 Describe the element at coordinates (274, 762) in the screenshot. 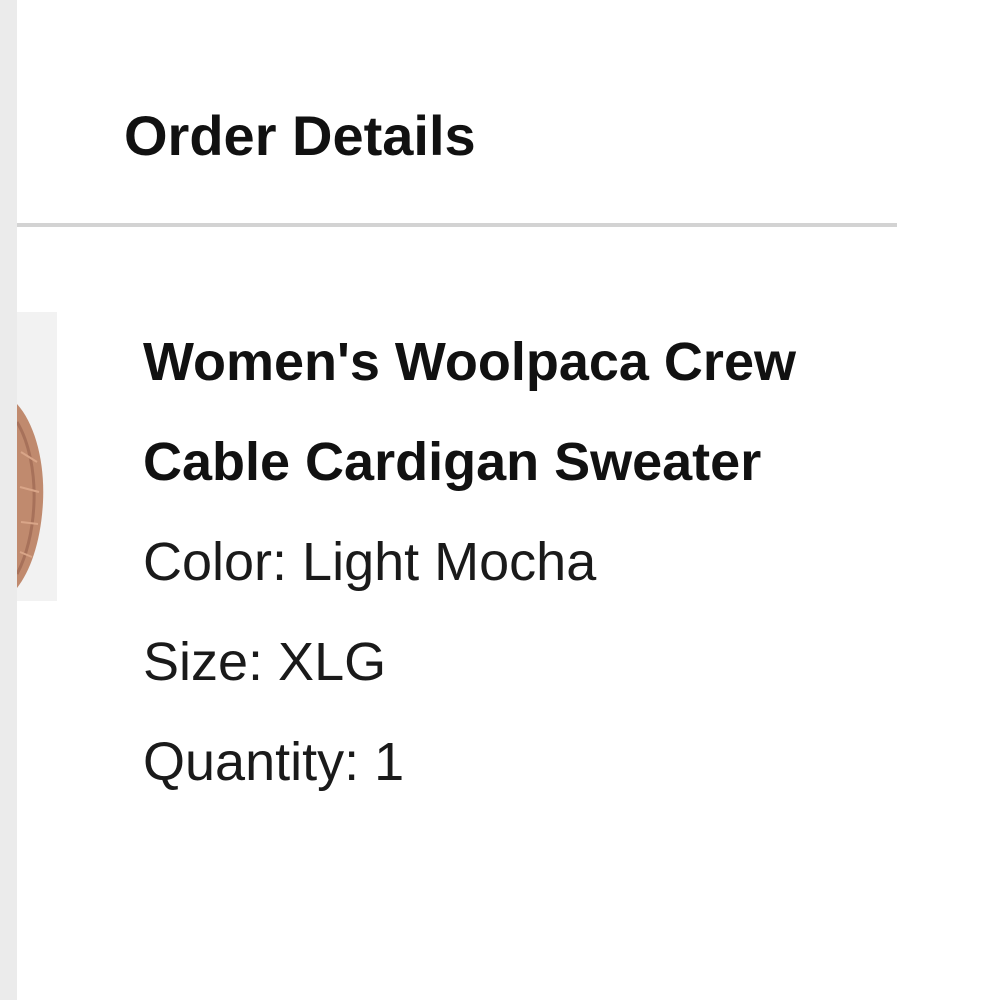

I see `product-quantity: Quantity: 1` at that location.